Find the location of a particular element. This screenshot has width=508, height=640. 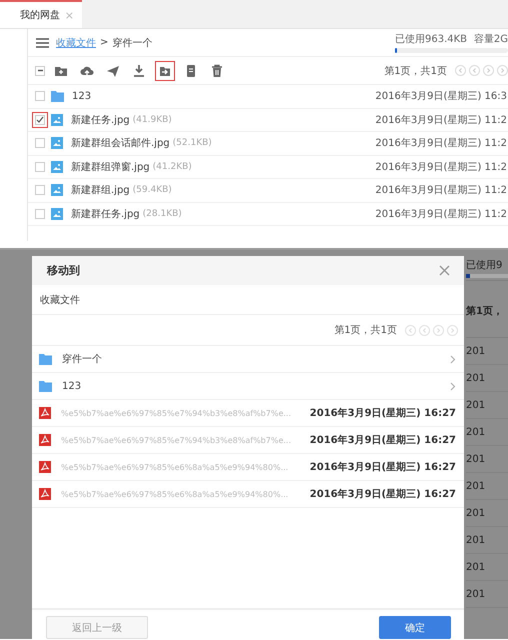

folder-row: 123 is located at coordinates (248, 386).